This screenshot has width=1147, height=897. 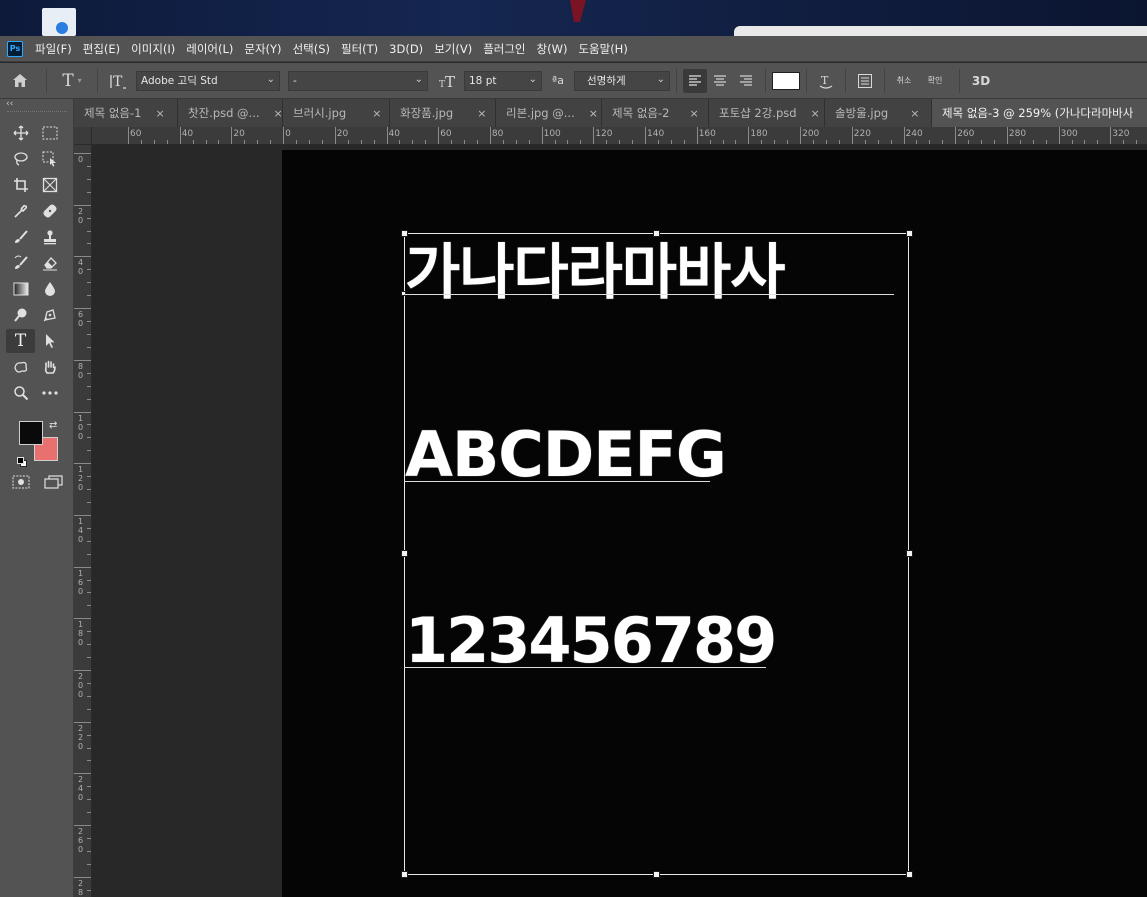 I want to click on transform-handle-bottom, so click(x=656, y=874).